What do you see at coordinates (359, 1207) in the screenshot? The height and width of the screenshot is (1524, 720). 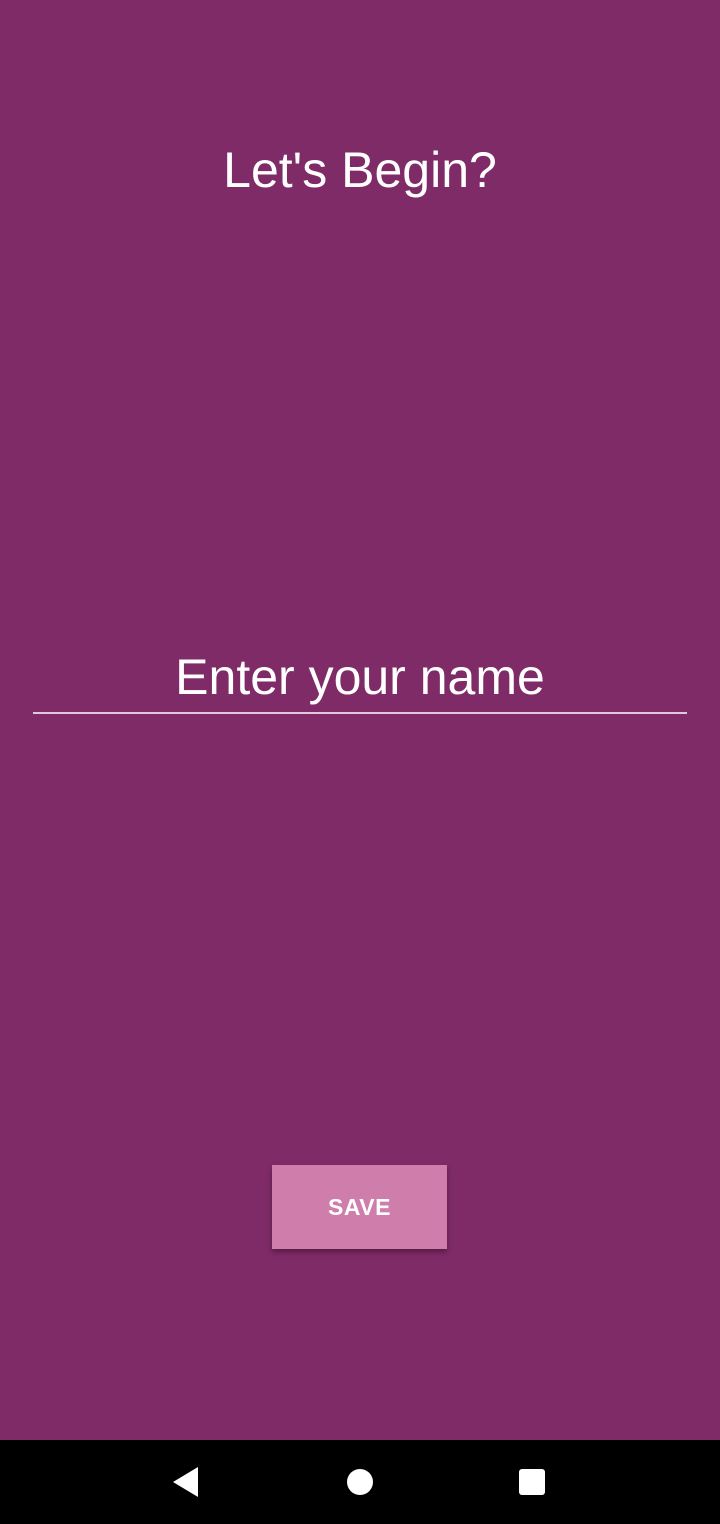 I see `save-button: SAVE` at bounding box center [359, 1207].